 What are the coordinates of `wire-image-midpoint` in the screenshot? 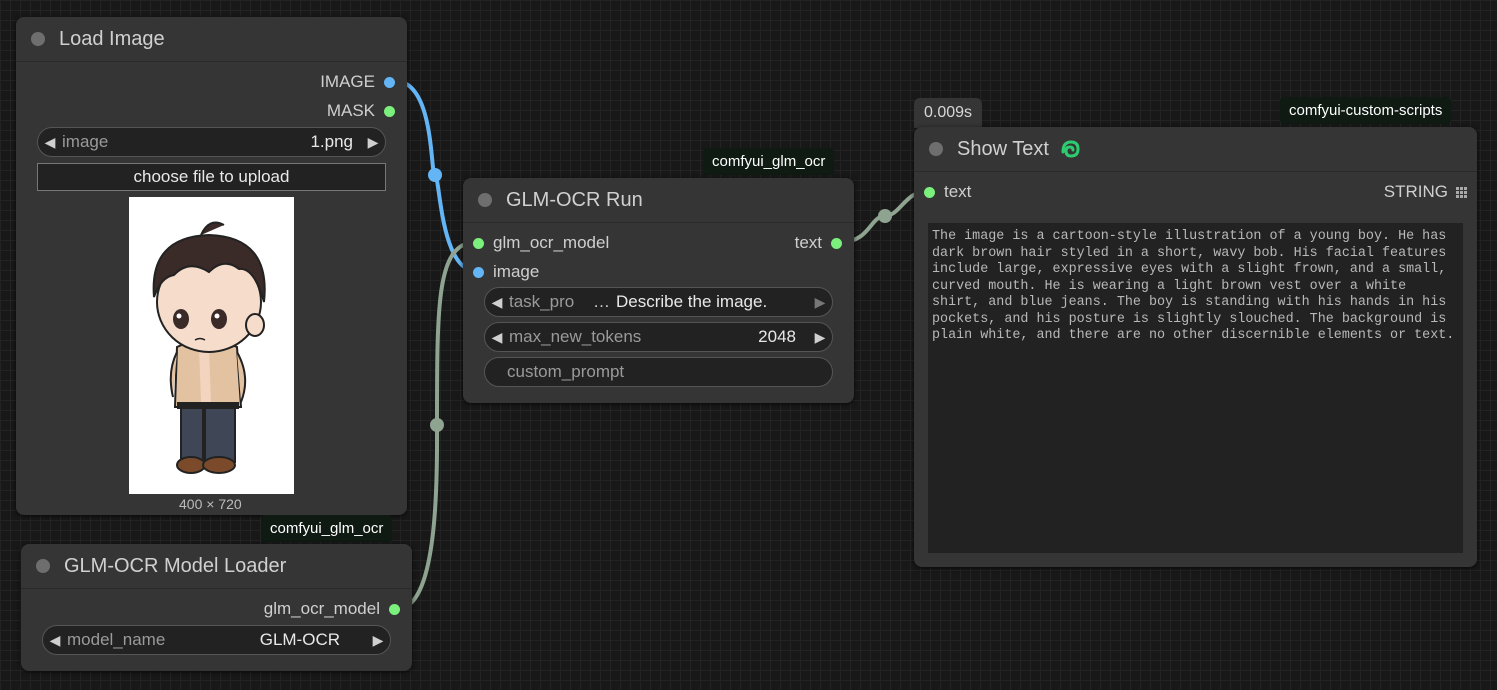 It's located at (435, 175).